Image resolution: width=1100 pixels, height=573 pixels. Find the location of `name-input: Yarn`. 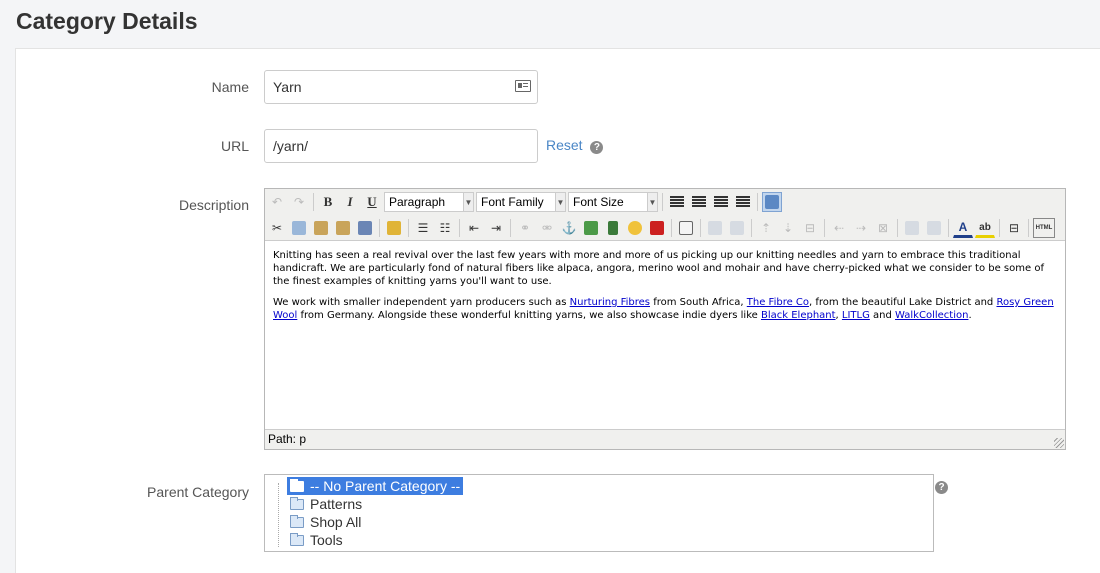

name-input: Yarn is located at coordinates (401, 87).